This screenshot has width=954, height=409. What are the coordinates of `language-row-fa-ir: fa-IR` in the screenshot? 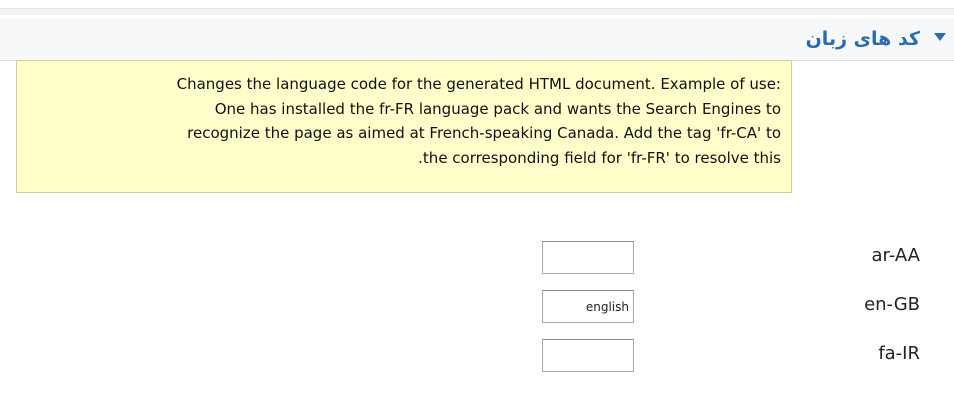 It's located at (477, 357).